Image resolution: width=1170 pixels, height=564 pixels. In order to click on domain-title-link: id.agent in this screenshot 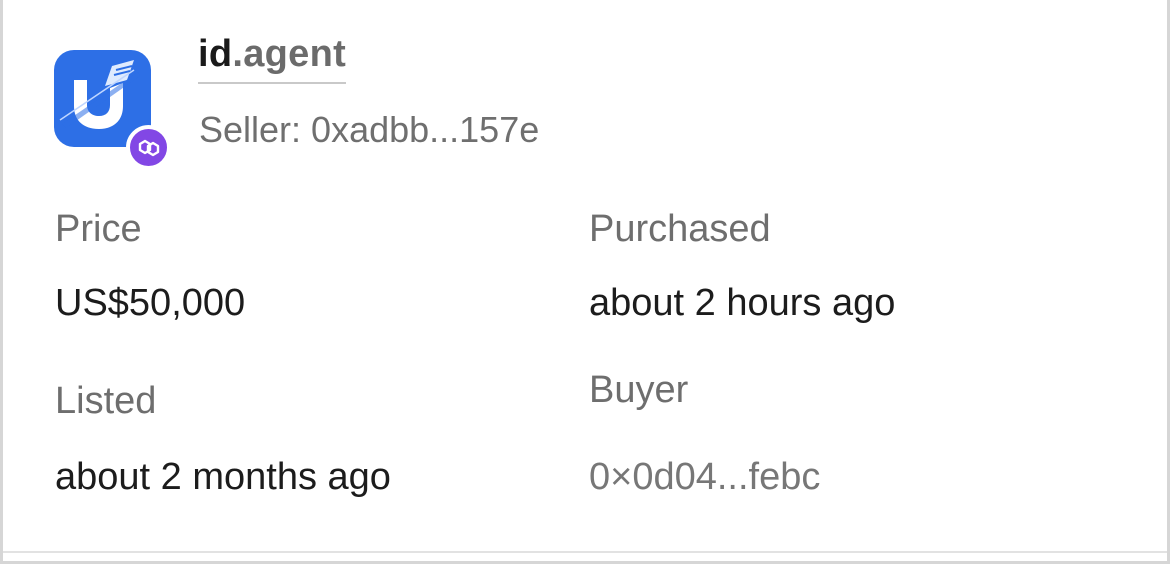, I will do `click(272, 58)`.